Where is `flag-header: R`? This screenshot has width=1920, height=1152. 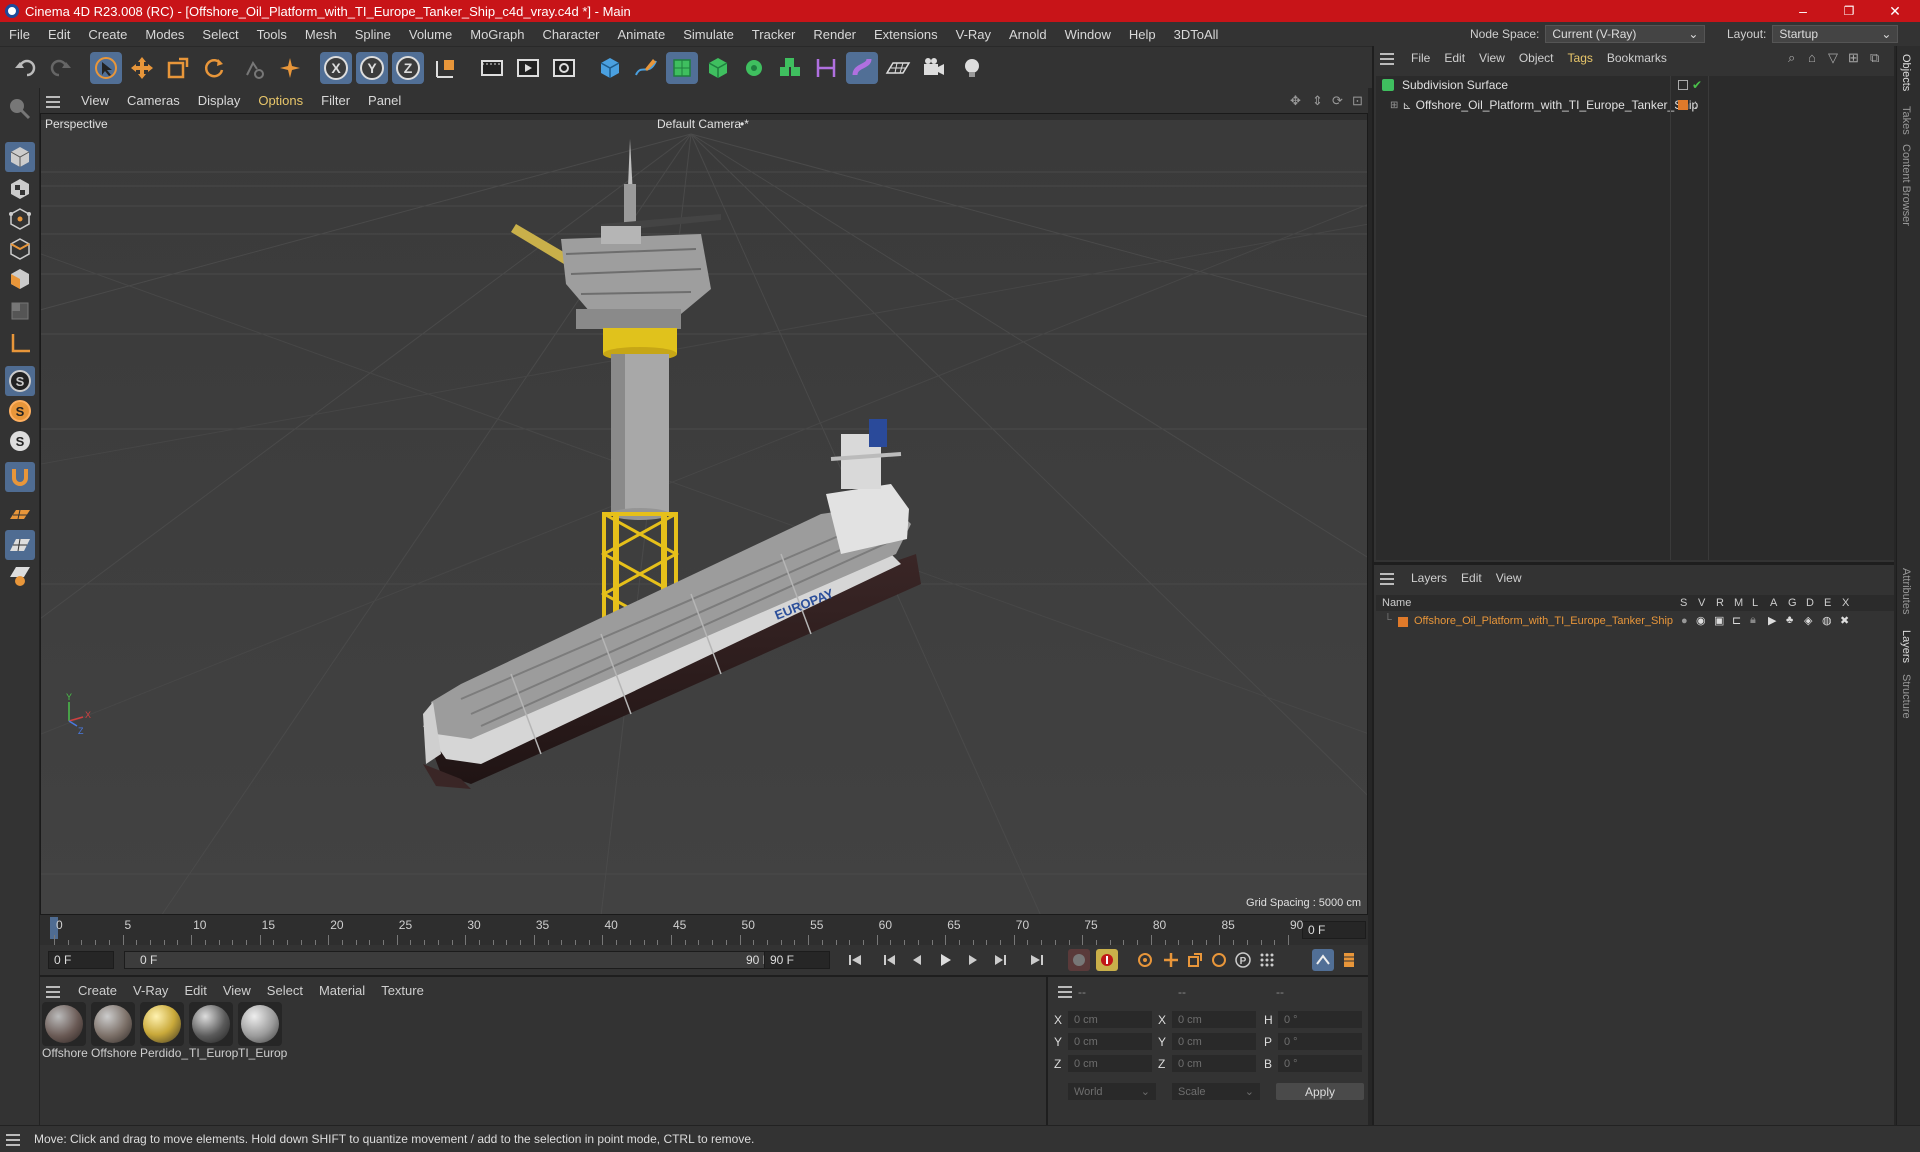
flag-header: R is located at coordinates (1720, 603).